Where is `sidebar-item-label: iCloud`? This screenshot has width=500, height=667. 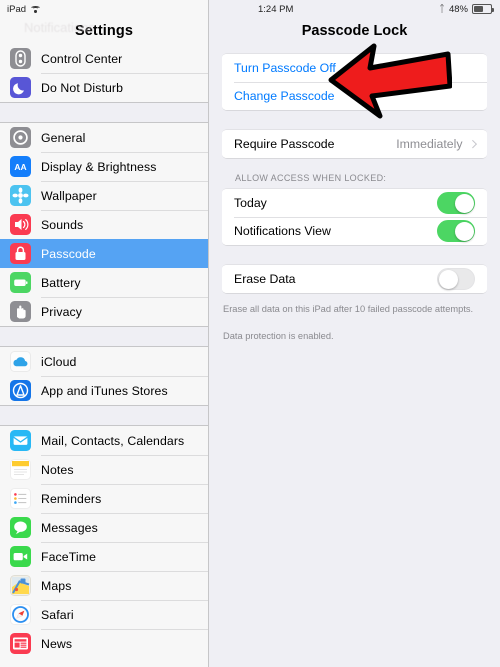 sidebar-item-label: iCloud is located at coordinates (59, 361).